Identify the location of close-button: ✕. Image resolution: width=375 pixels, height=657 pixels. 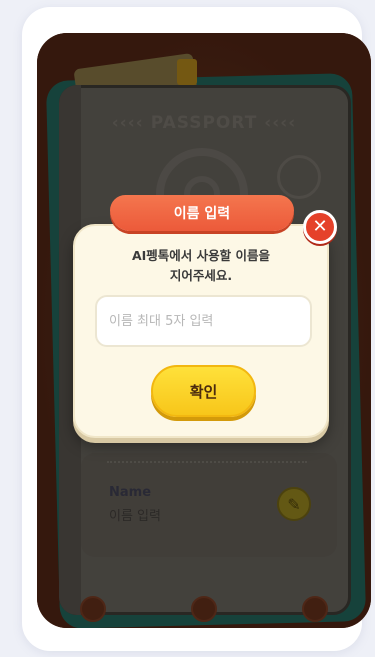
(320, 227).